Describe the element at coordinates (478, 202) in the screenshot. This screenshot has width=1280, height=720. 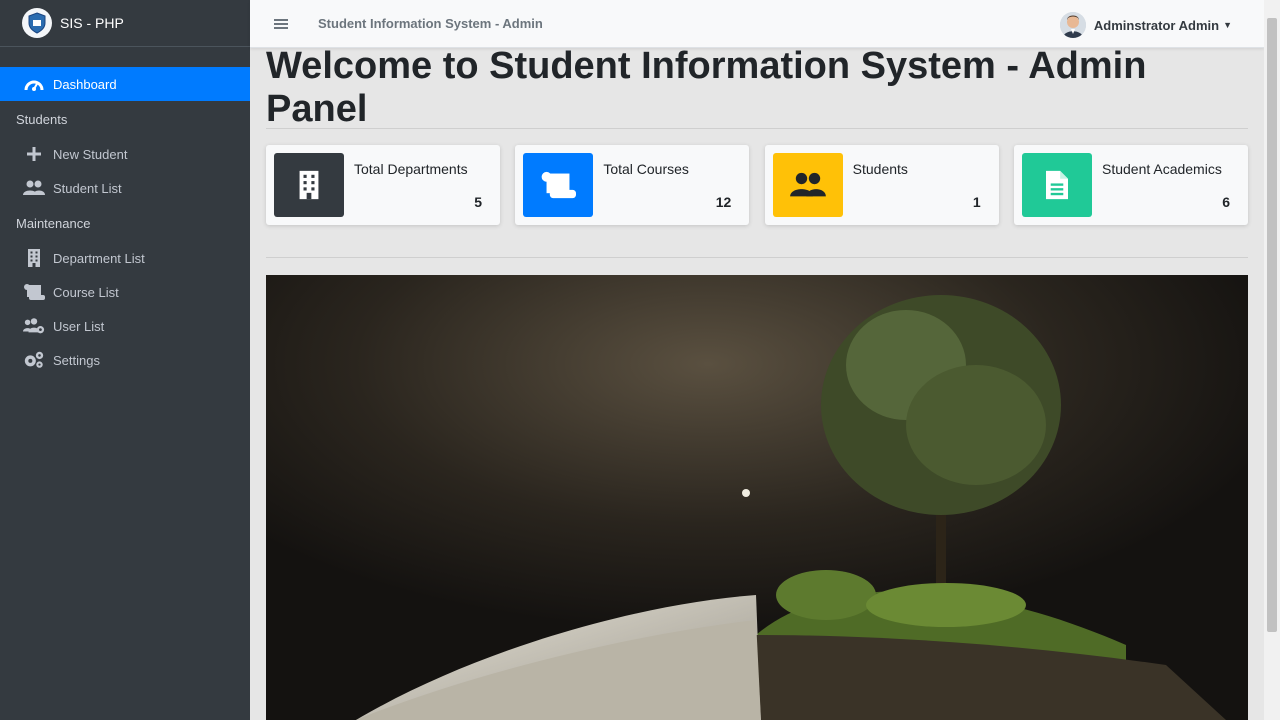
I see `info-box-value: 5` at that location.